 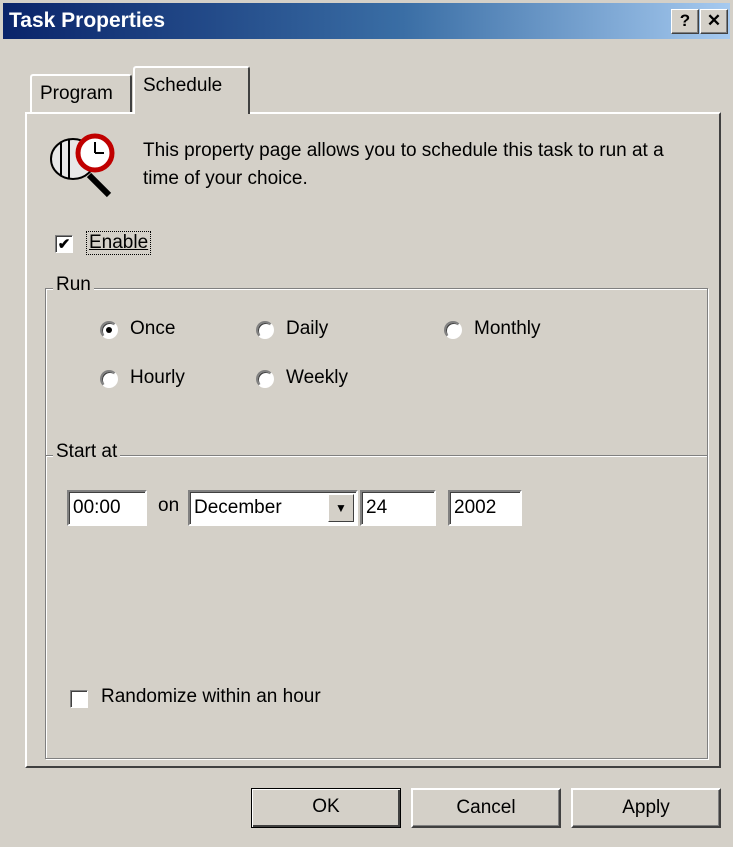 I want to click on chevron-down-icon: ▼, so click(x=341, y=508).